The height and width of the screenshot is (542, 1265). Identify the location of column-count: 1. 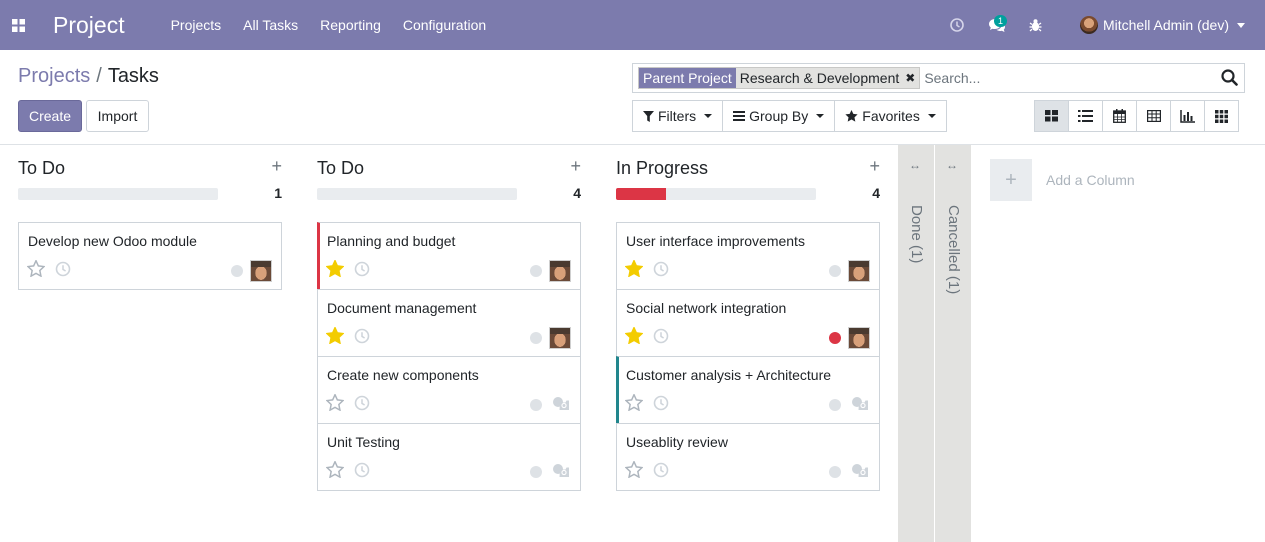
(278, 193).